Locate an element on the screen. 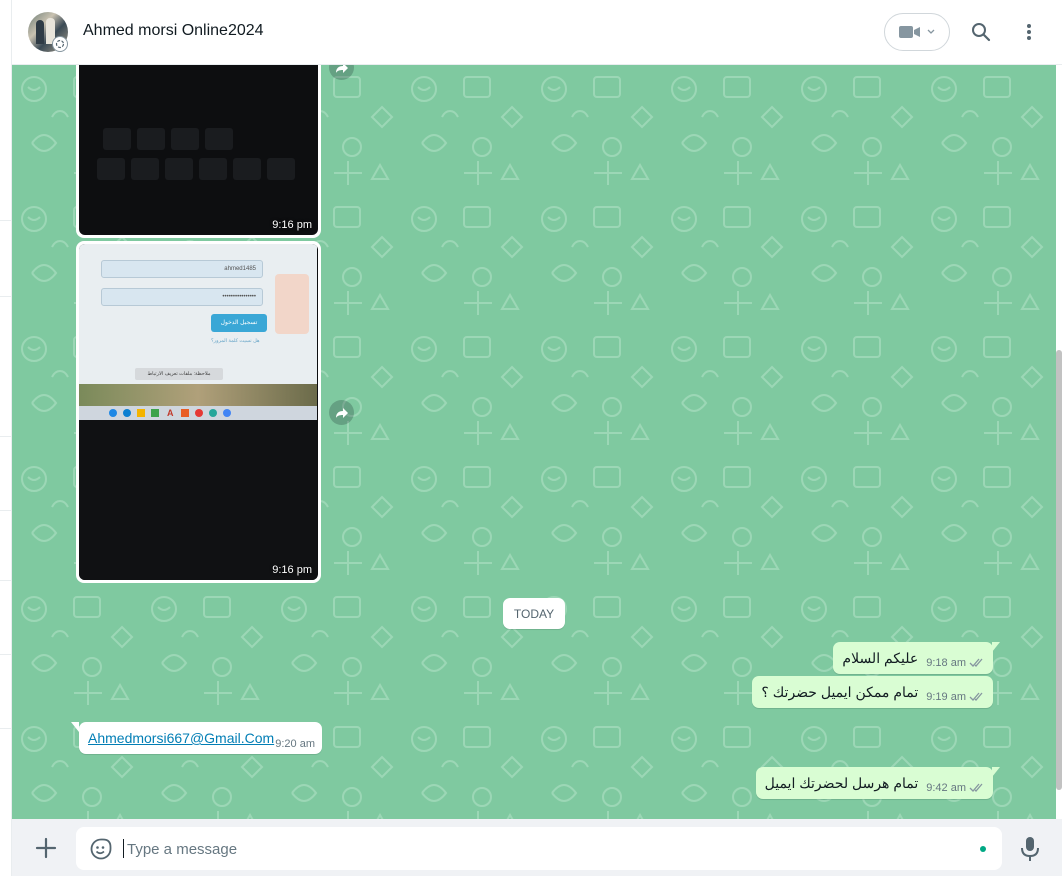 This screenshot has height=876, width=1062. message-time: 9:20 am is located at coordinates (295, 744).